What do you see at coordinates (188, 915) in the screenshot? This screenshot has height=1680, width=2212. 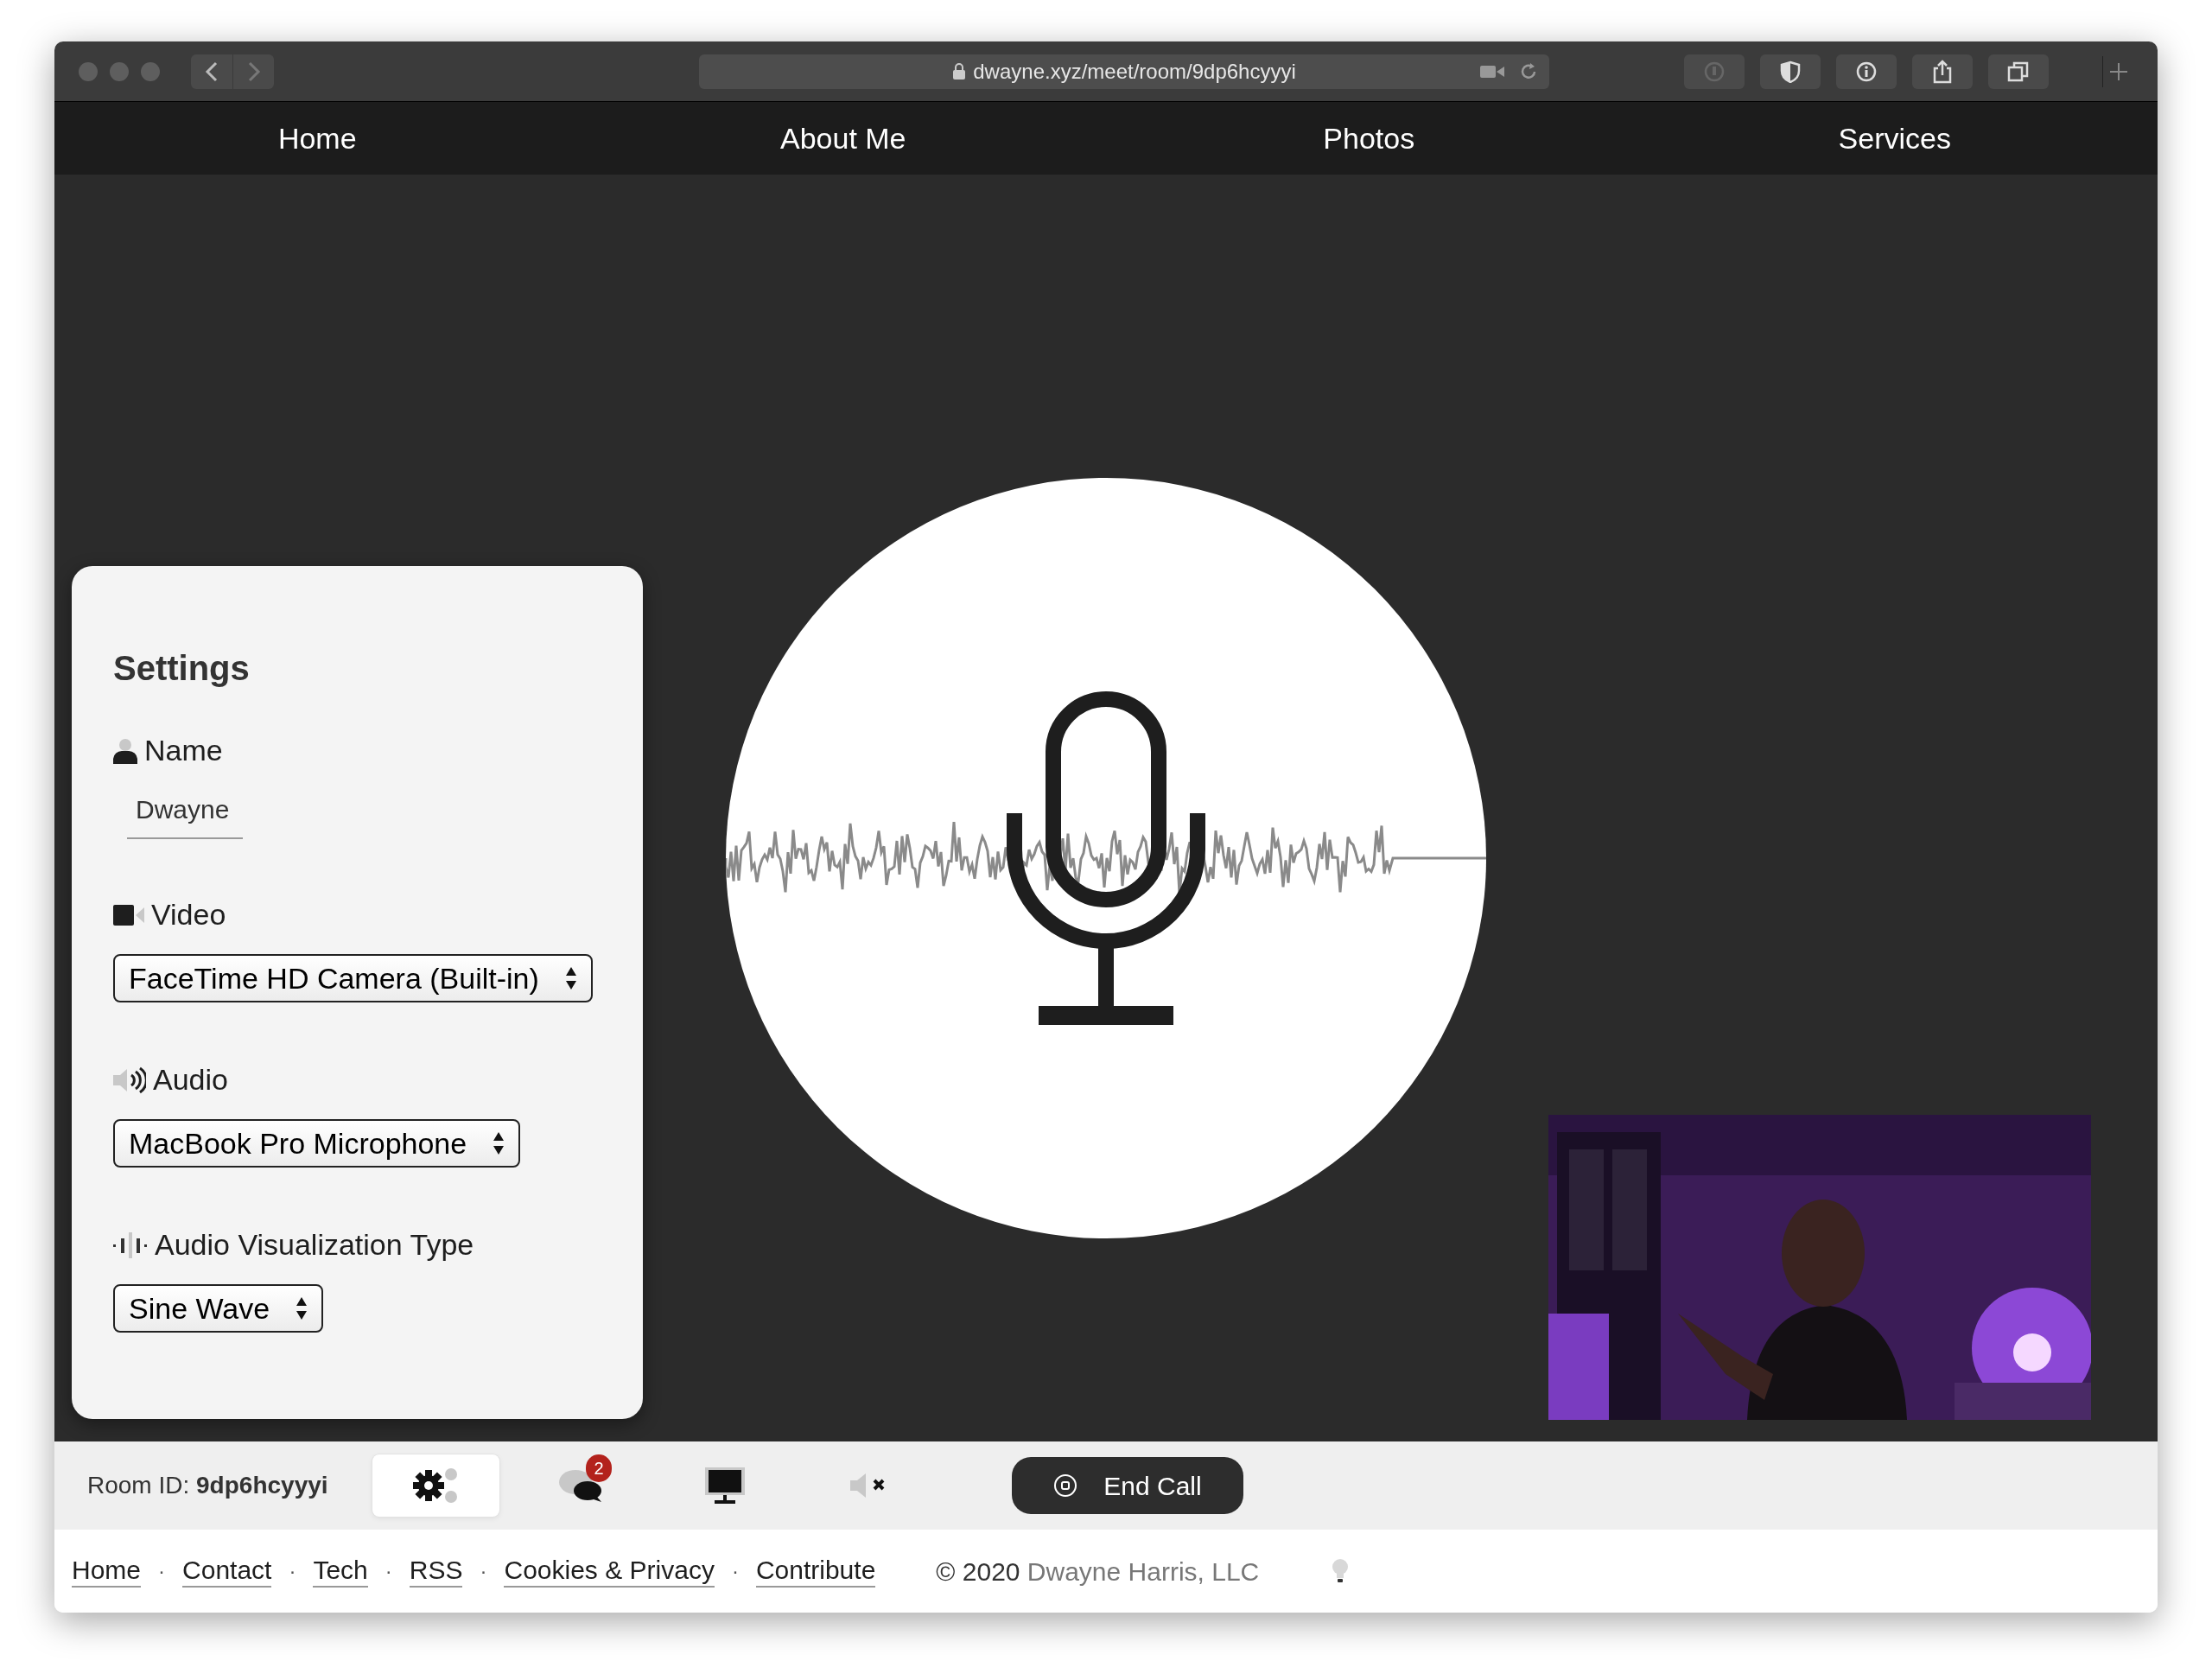 I see `field-label: Video` at bounding box center [188, 915].